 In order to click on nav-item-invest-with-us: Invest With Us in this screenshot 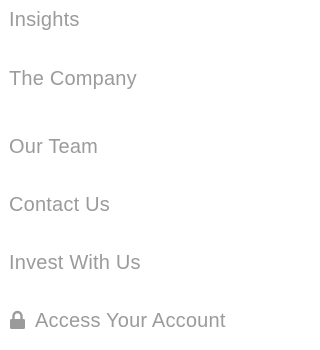, I will do `click(117, 263)`.